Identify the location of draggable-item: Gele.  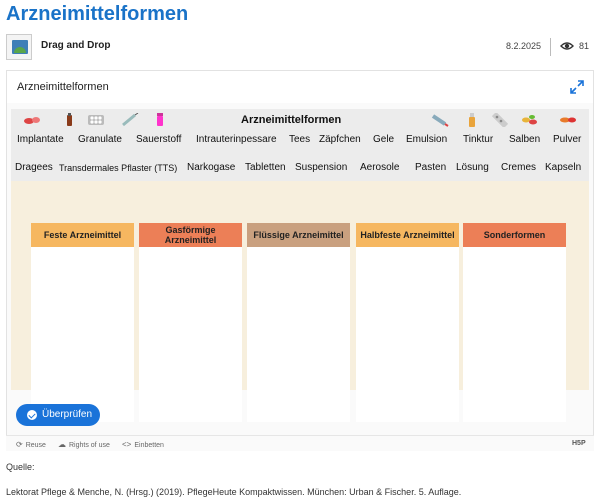
(383, 139).